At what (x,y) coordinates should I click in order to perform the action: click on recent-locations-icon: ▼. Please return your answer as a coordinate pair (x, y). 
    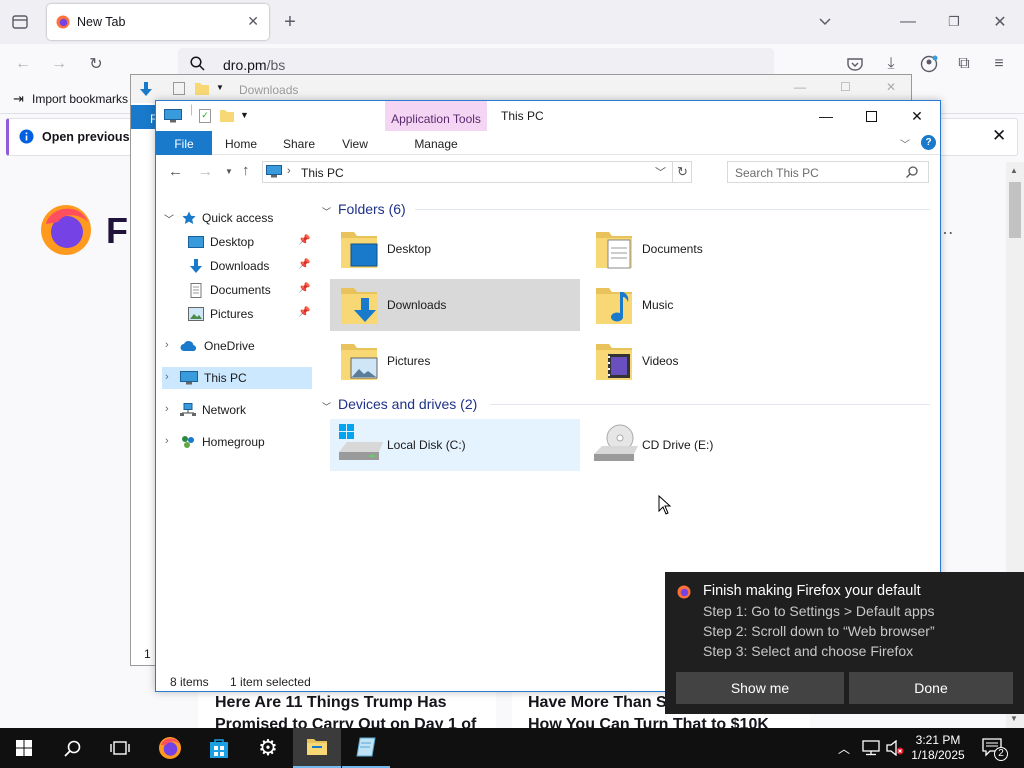
    Looking at the image, I should click on (229, 171).